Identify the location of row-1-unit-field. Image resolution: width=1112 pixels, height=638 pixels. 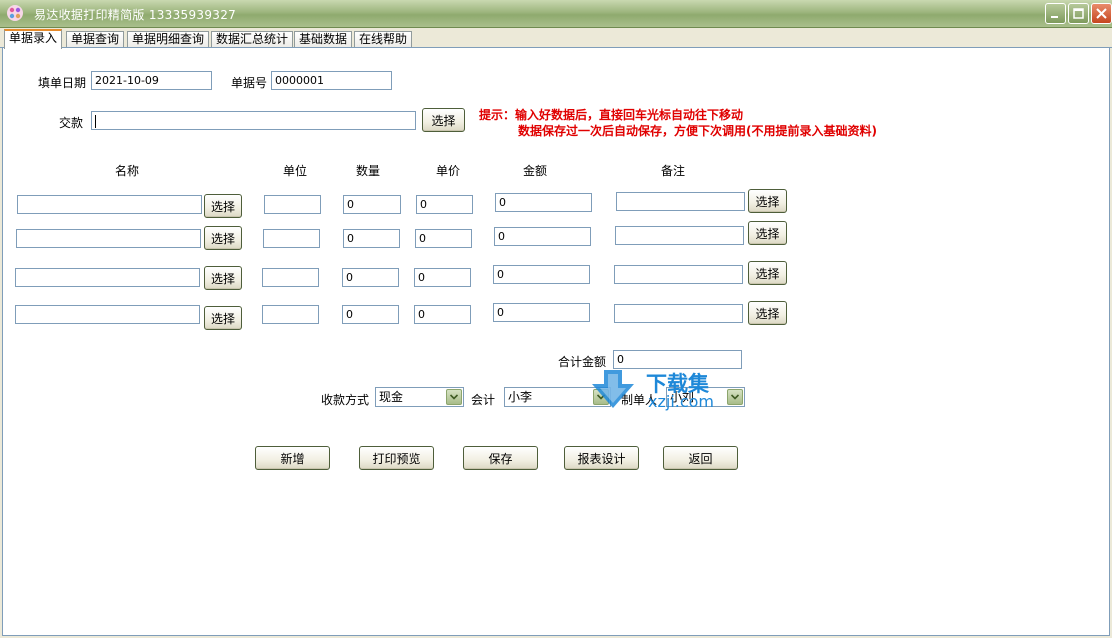
(292, 204).